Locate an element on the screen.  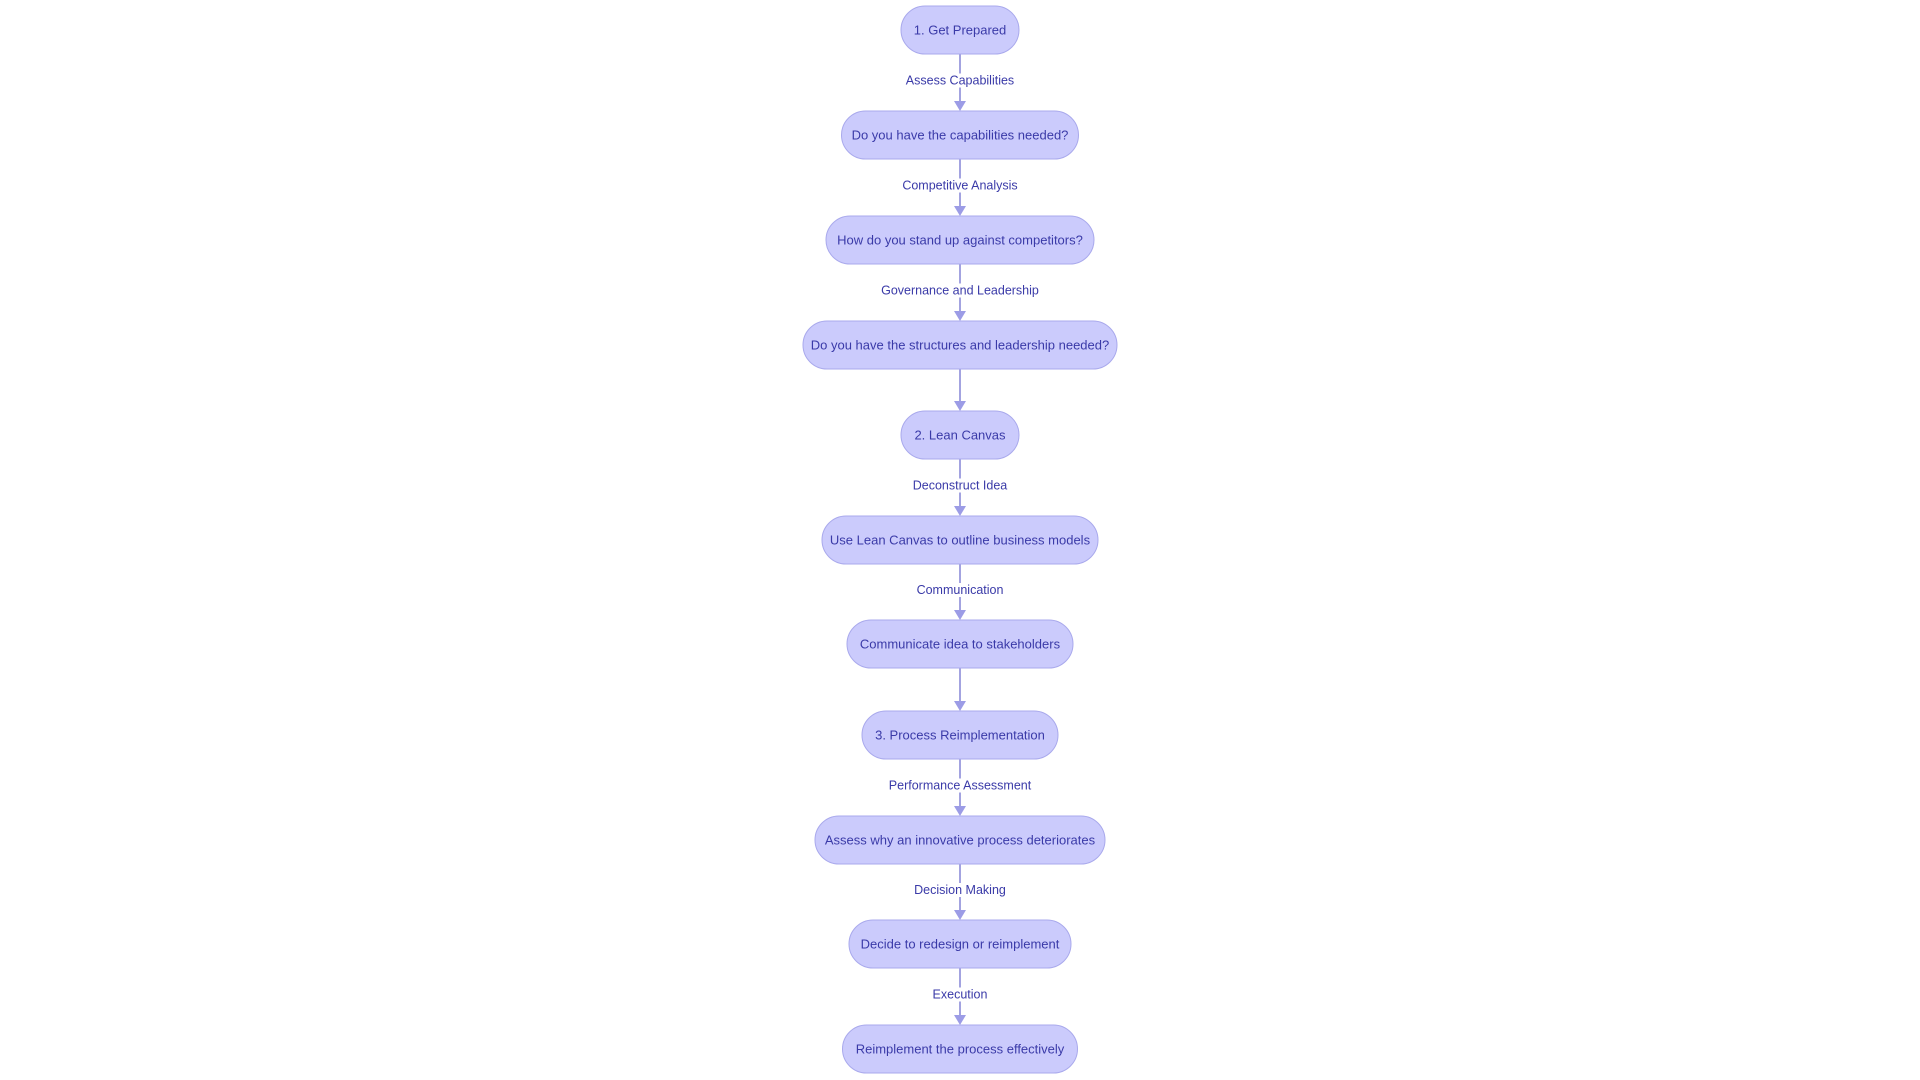
node-label: 3. Process Reimplementation is located at coordinates (960, 735).